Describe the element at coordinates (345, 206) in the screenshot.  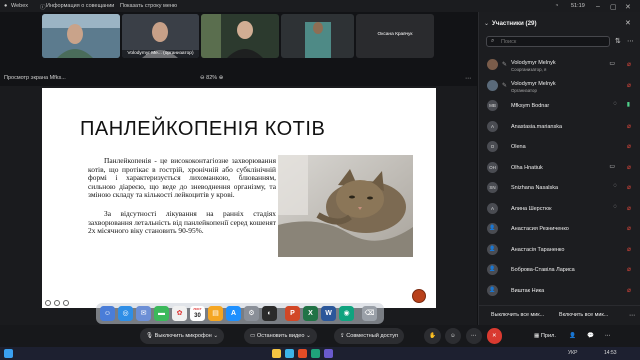
I see `kitten-photo` at that location.